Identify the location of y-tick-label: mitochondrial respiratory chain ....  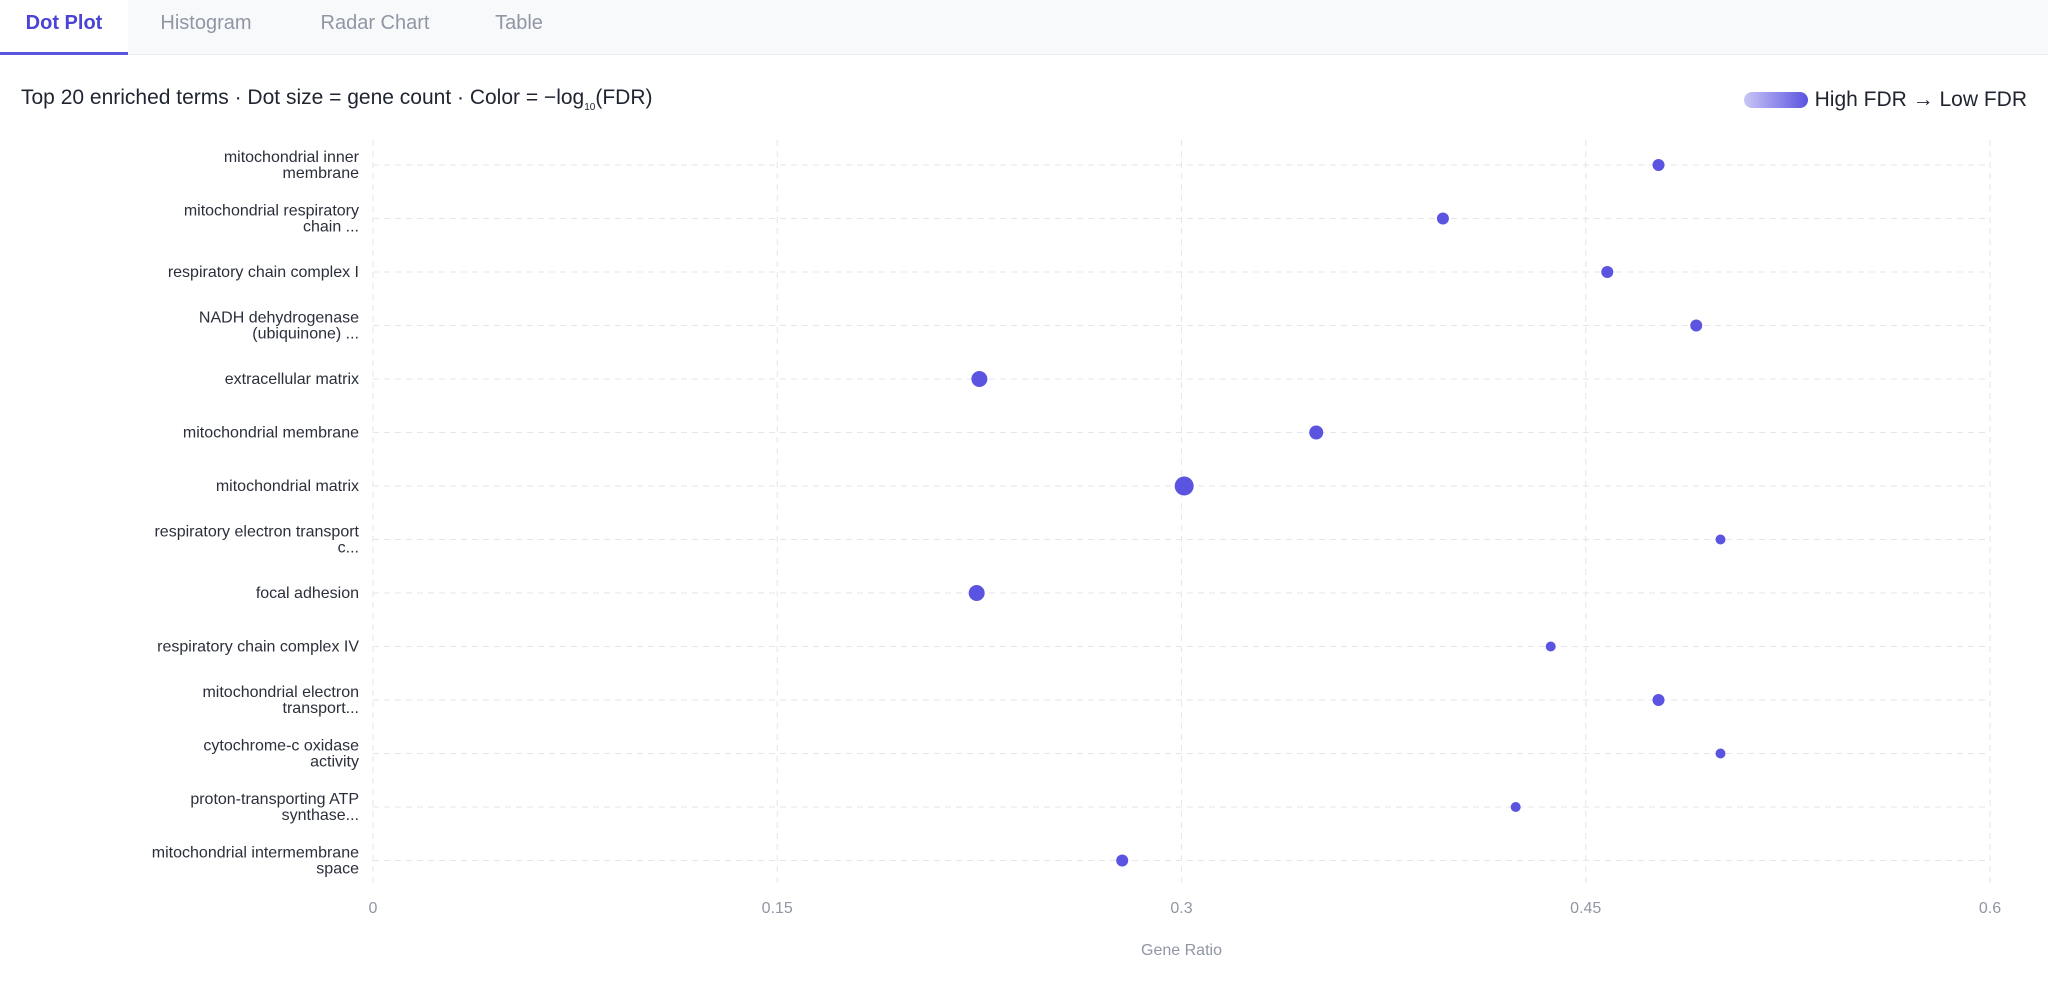
(271, 219).